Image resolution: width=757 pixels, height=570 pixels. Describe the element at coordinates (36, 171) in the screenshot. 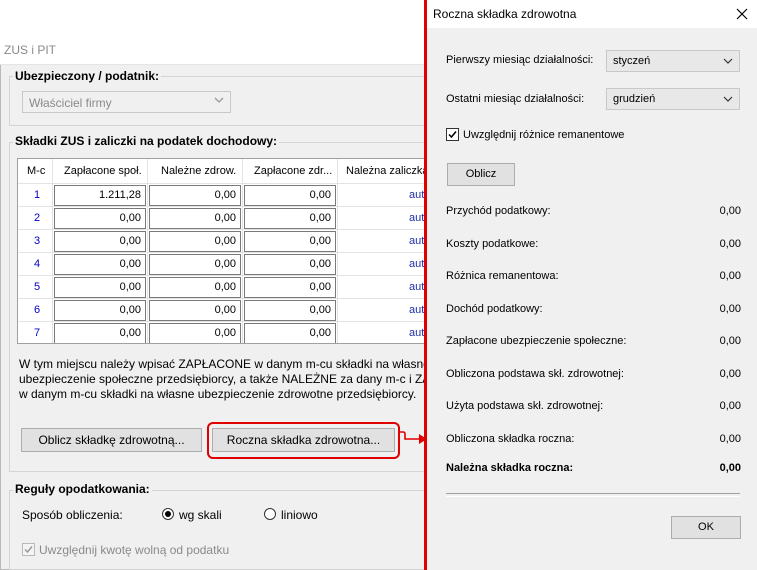

I see `col-header-month: M-c` at that location.